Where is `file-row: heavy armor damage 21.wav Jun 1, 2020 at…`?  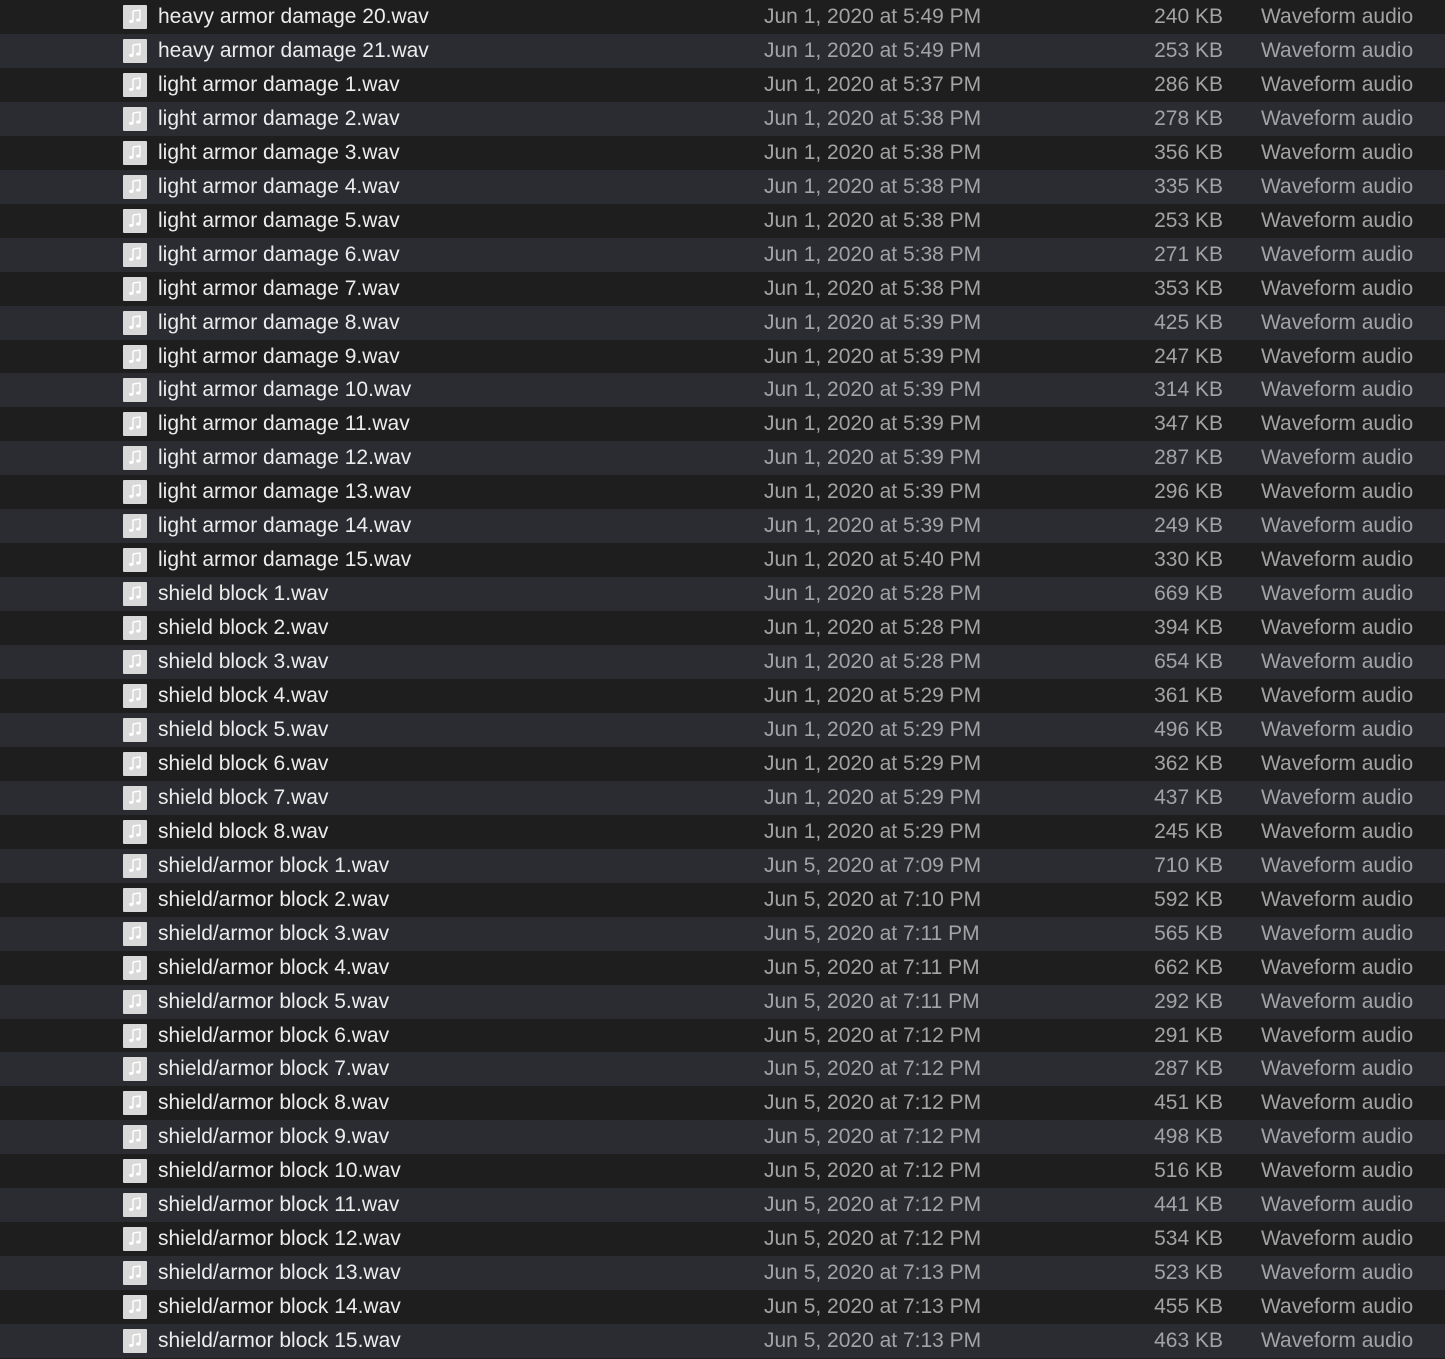 file-row: heavy armor damage 21.wav Jun 1, 2020 at… is located at coordinates (722, 50).